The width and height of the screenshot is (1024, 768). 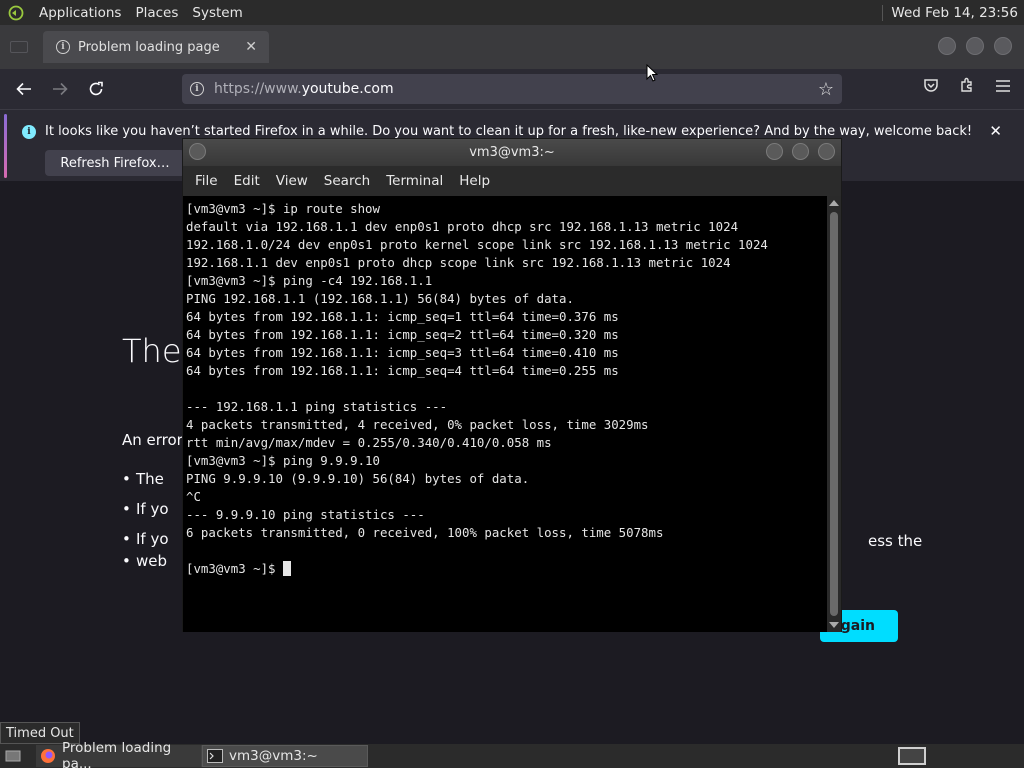 What do you see at coordinates (144, 561) in the screenshot?
I see `list-item-continuation: web` at bounding box center [144, 561].